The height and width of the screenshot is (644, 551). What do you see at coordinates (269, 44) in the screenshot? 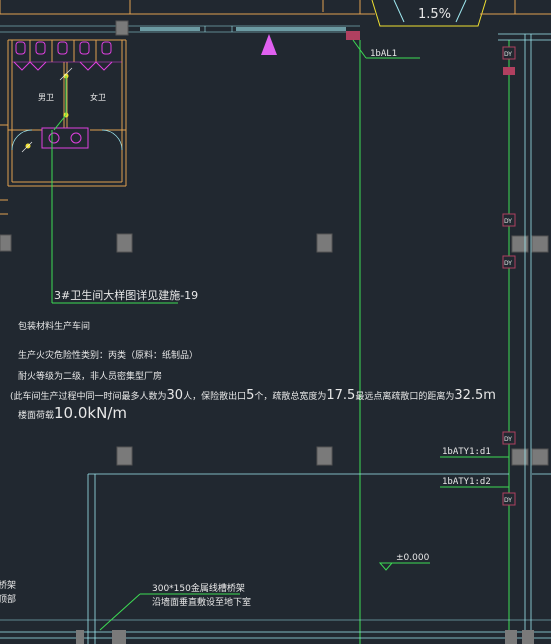
I see `triangle-marker` at bounding box center [269, 44].